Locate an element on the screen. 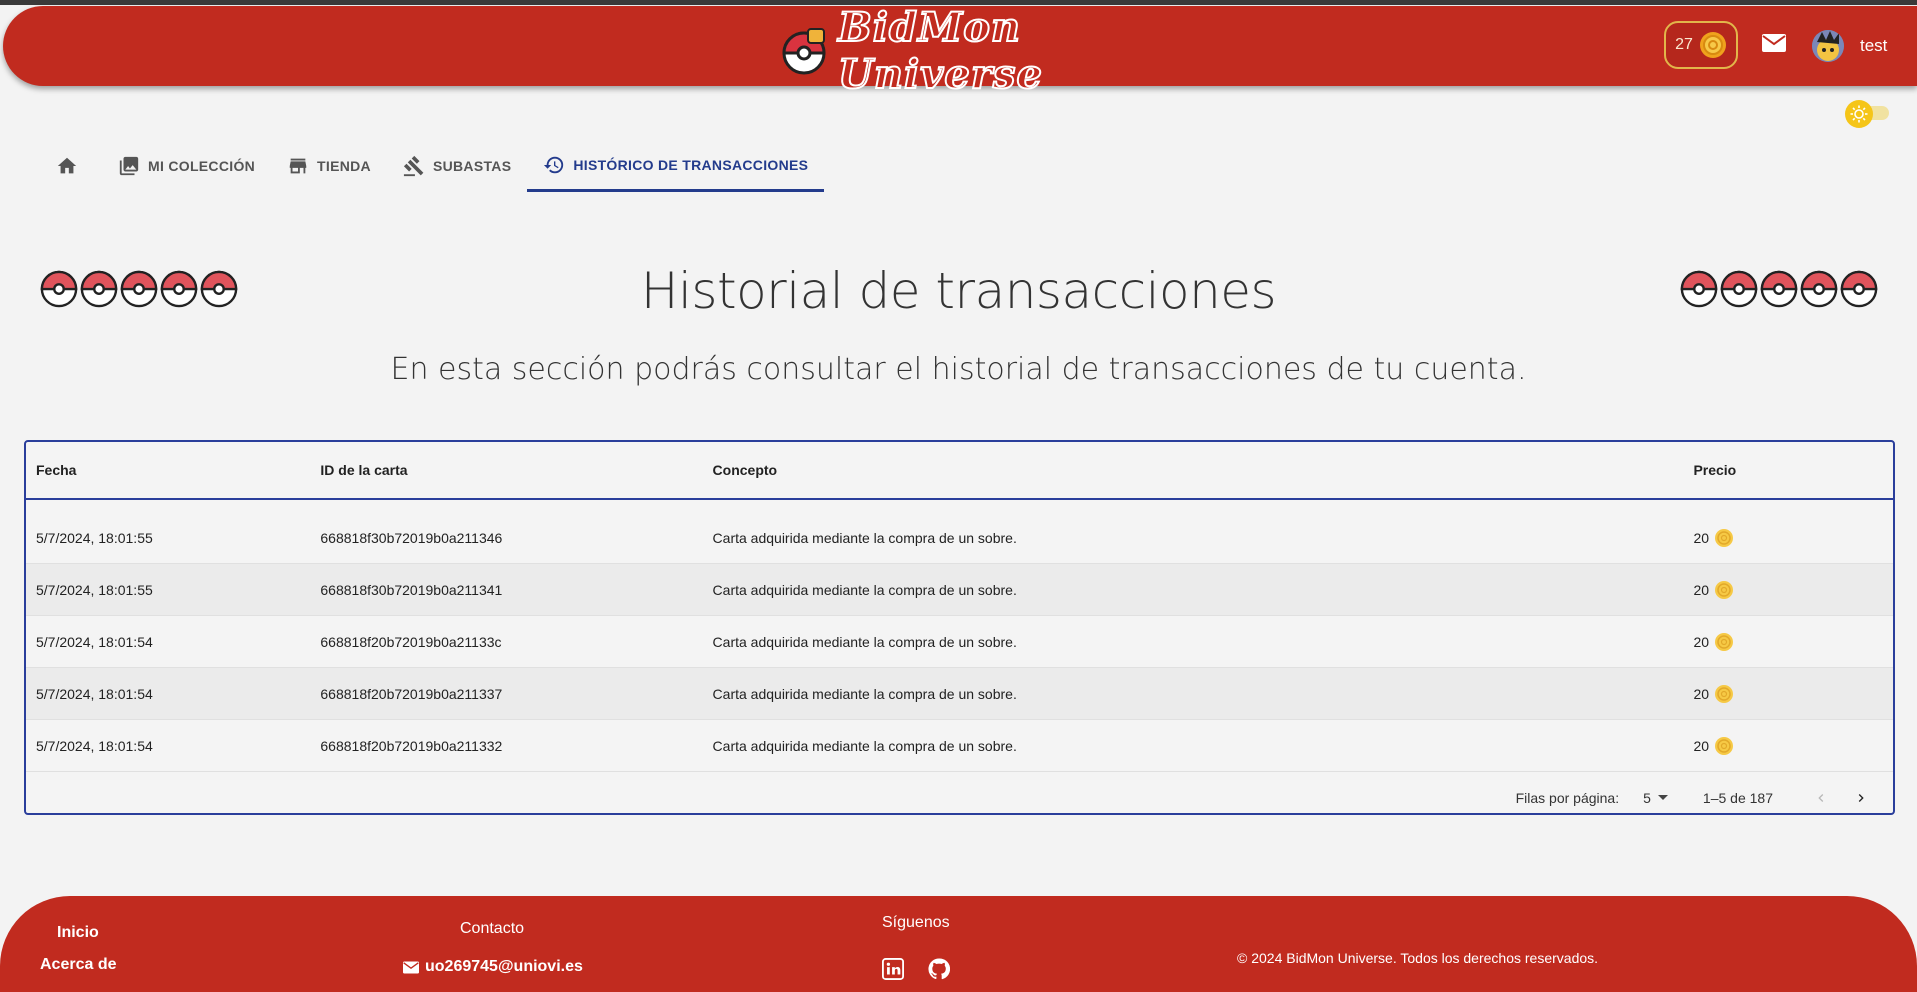 The width and height of the screenshot is (1917, 992). app-header: BidMon Universe 27 test is located at coordinates (960, 51).